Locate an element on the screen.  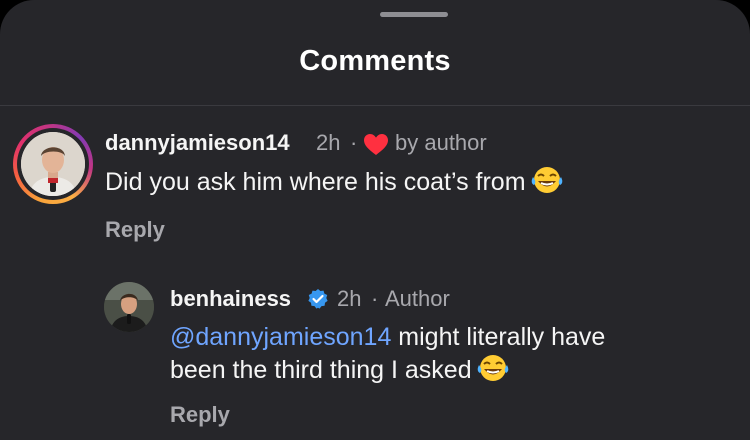
sheet-title: Comments is located at coordinates (375, 61).